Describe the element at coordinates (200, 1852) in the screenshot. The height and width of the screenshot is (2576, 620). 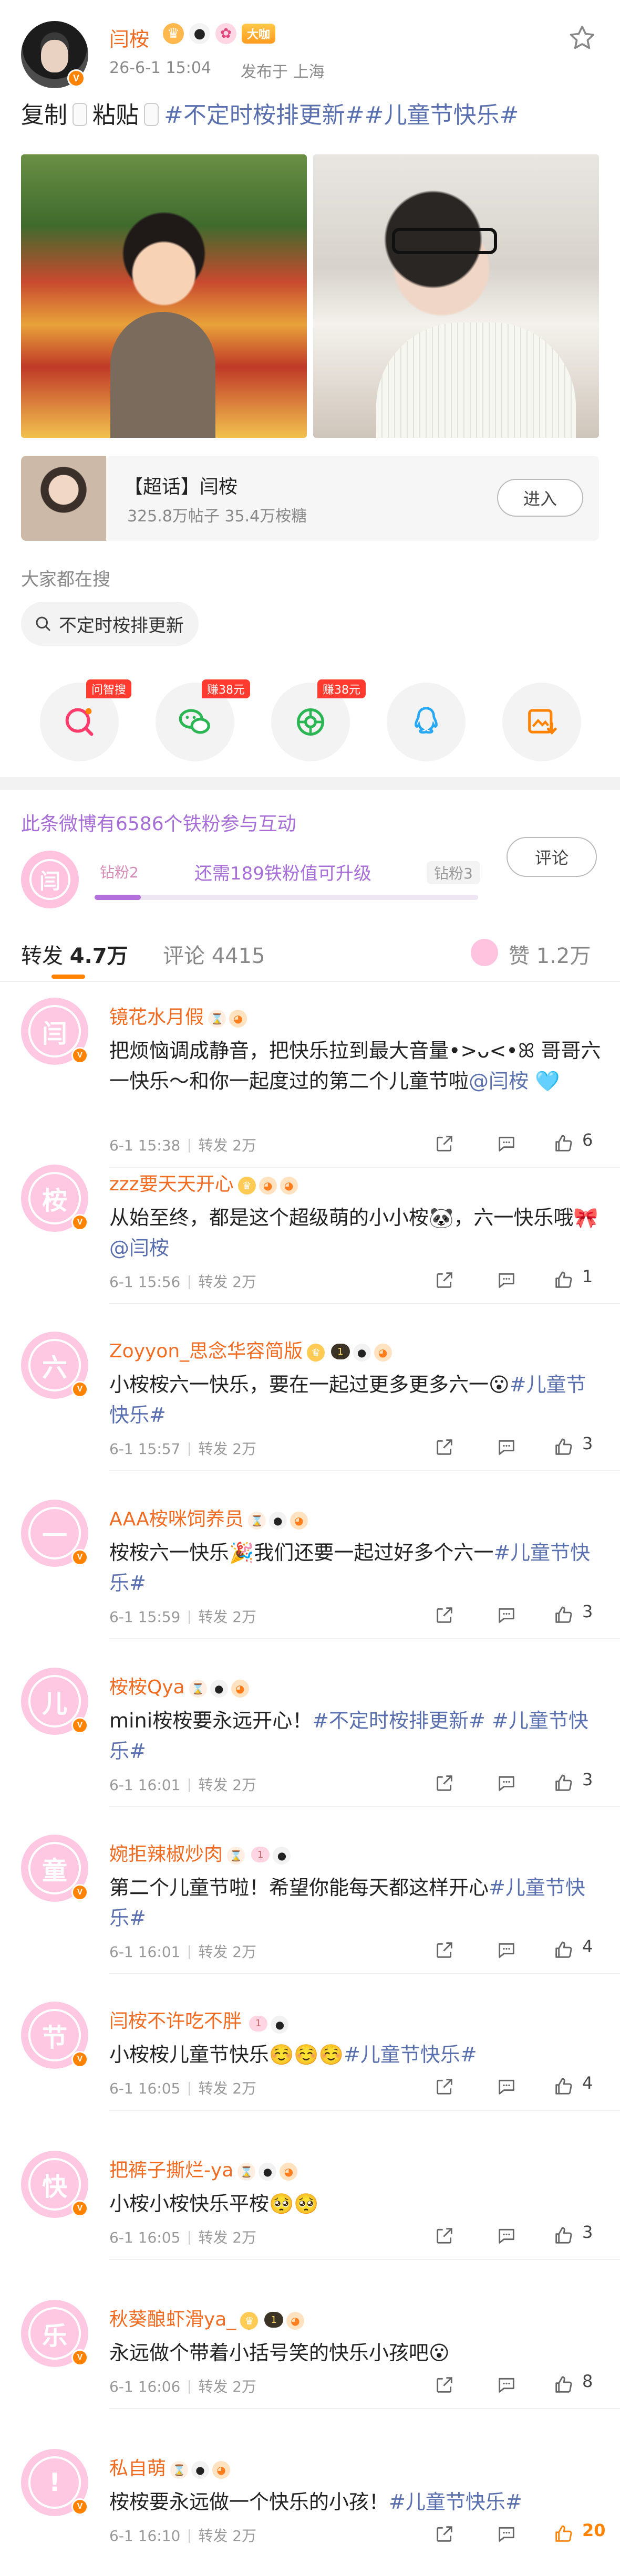
I see `commenter-name: 婉拒辣椒炒肉 ⌛ 1 ●` at that location.